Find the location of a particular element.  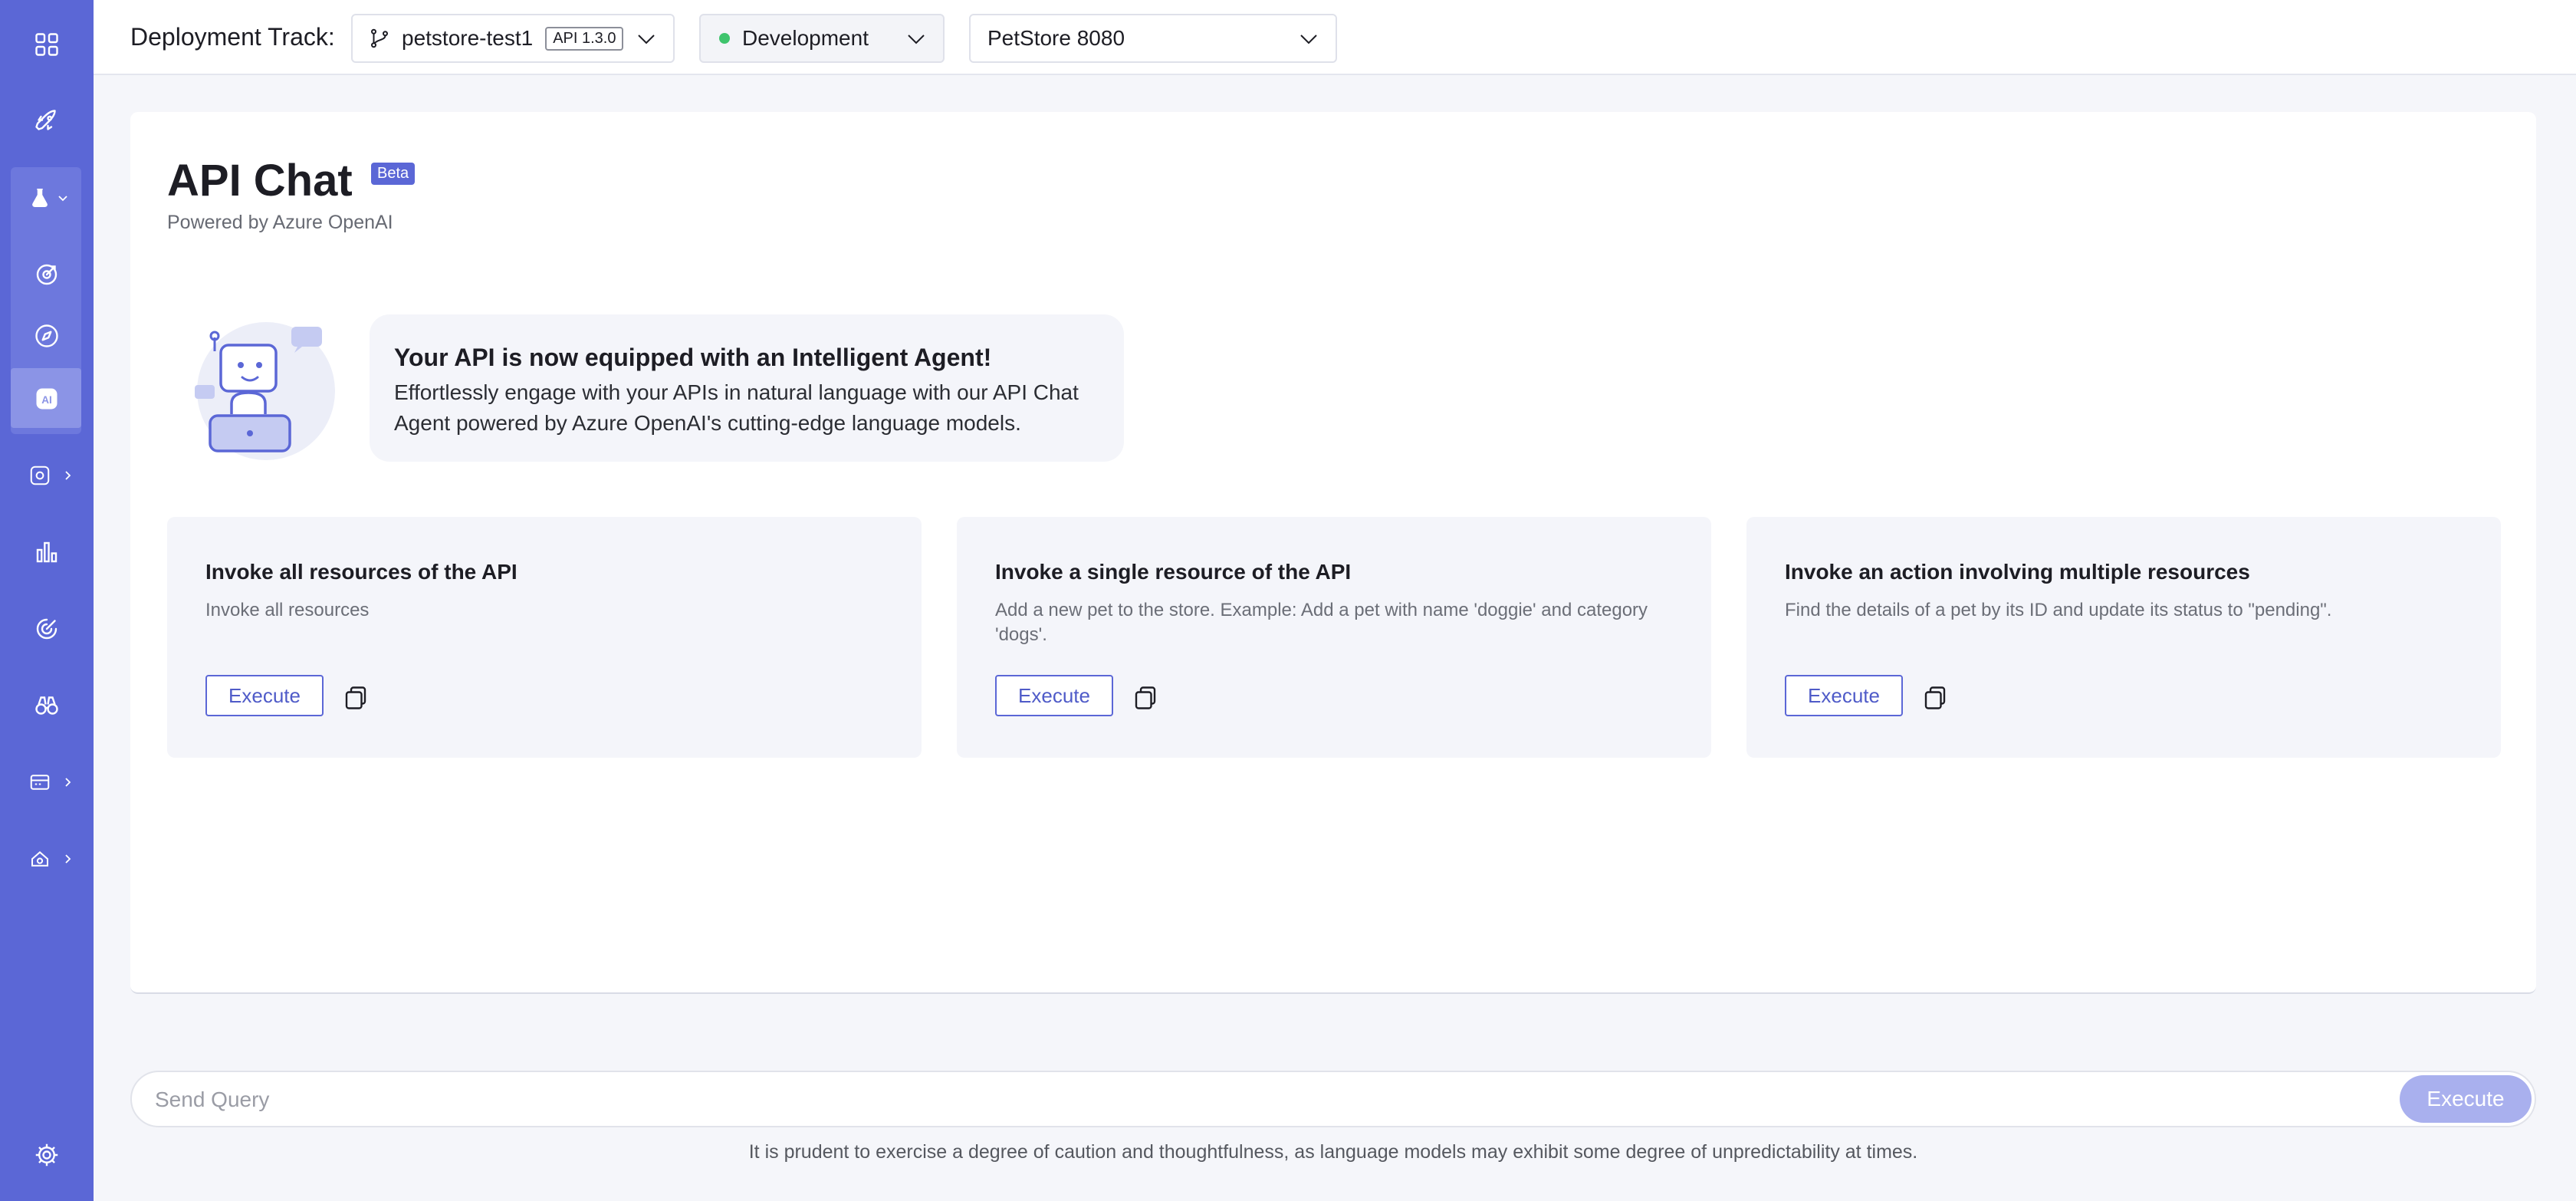

bar-chart-icon is located at coordinates (47, 552).